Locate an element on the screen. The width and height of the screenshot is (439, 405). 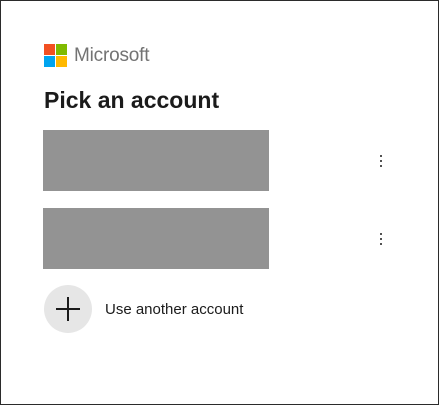
use-another-account-button: Use another account is located at coordinates (143, 309).